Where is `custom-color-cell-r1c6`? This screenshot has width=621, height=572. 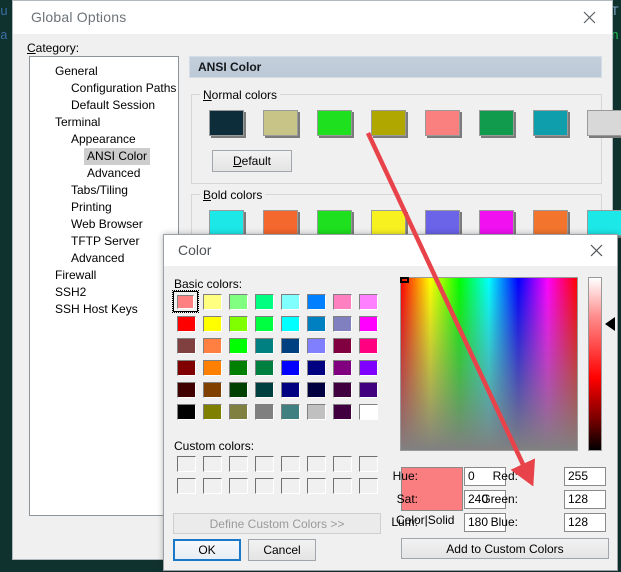 custom-color-cell-r1c6 is located at coordinates (342, 486).